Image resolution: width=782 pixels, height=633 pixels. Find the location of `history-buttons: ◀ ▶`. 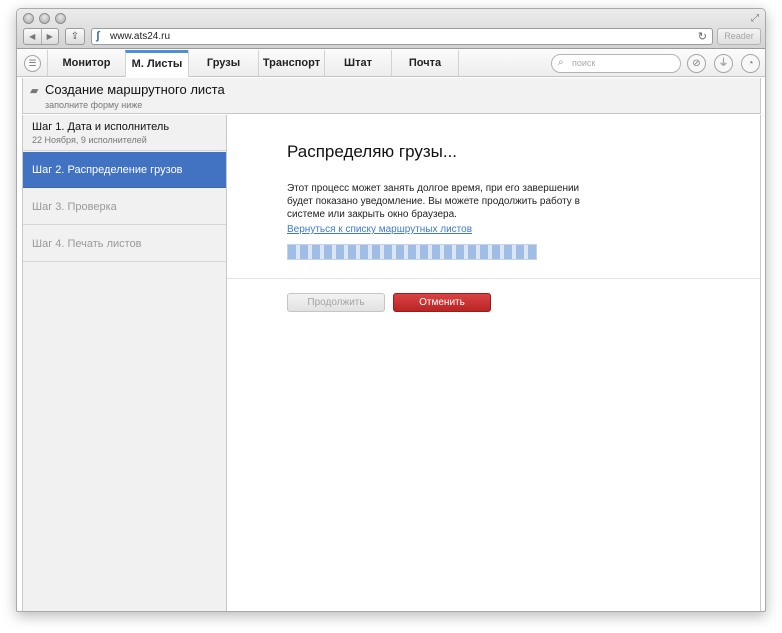

history-buttons: ◀ ▶ is located at coordinates (41, 36).